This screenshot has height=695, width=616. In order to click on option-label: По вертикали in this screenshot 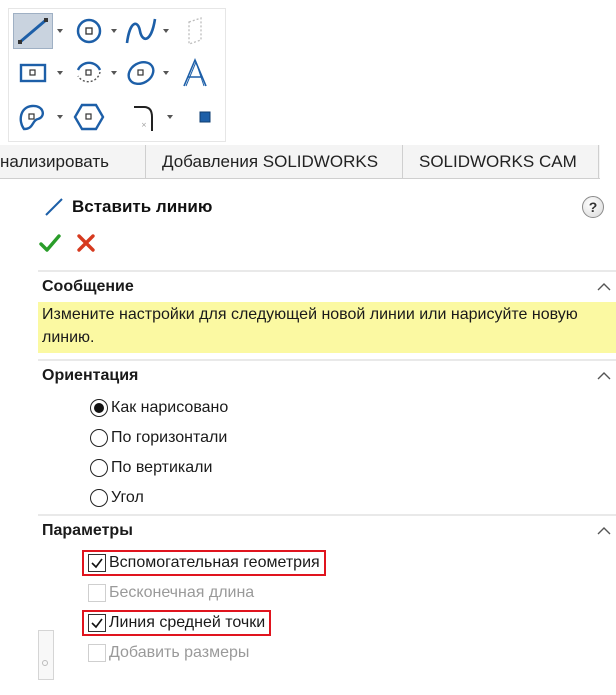, I will do `click(162, 467)`.